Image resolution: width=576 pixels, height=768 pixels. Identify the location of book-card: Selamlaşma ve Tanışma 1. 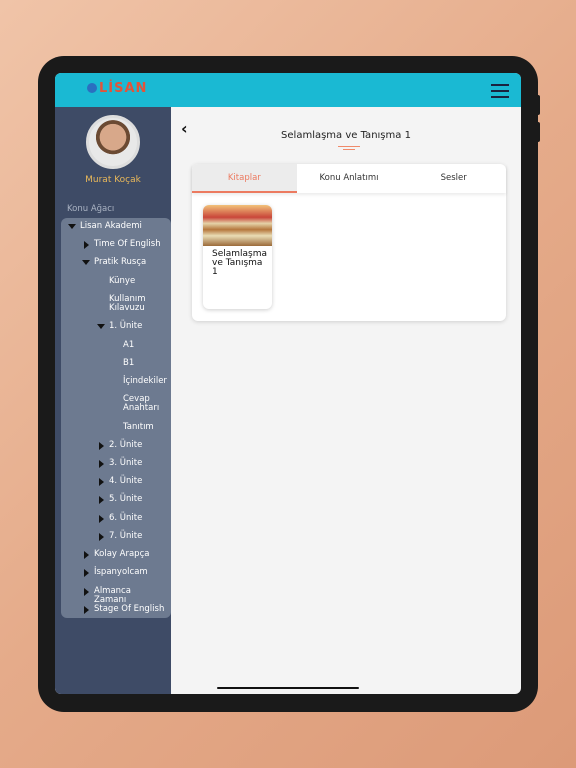
(237, 257).